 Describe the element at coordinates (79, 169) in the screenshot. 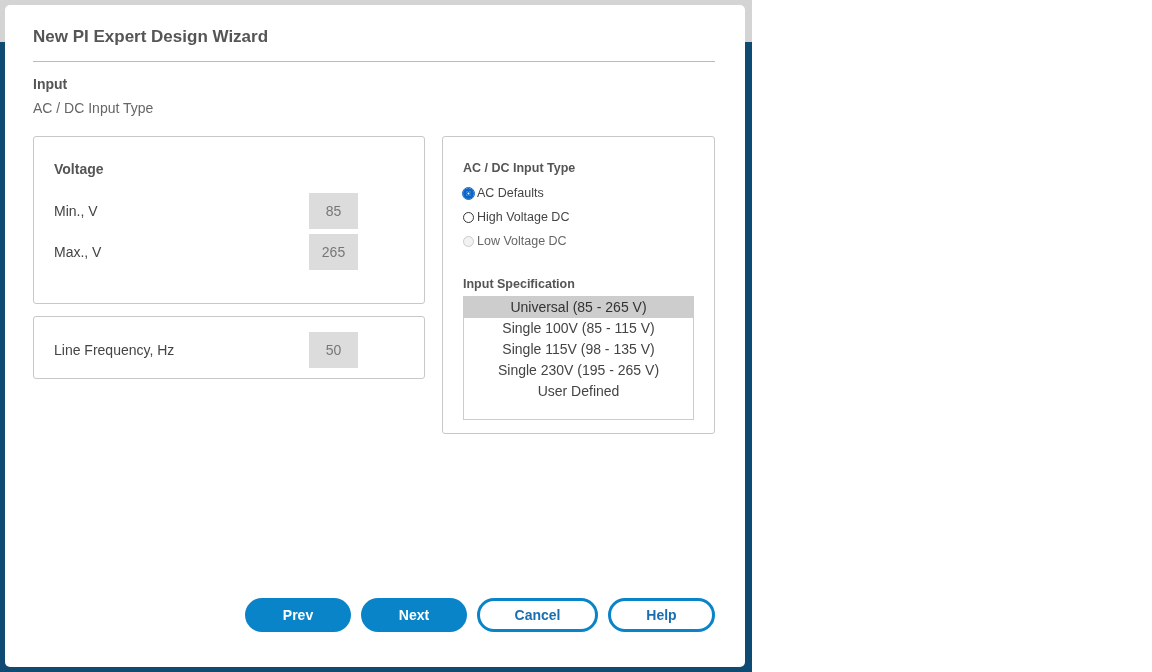

I see `card-title: Voltage` at that location.